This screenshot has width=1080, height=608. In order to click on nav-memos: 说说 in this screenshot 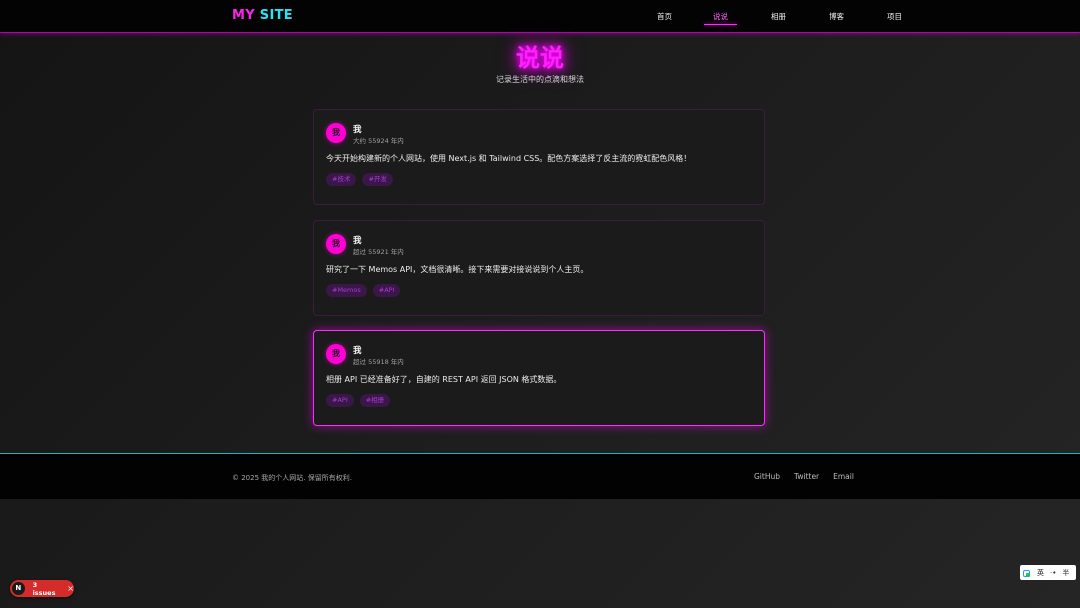, I will do `click(720, 16)`.